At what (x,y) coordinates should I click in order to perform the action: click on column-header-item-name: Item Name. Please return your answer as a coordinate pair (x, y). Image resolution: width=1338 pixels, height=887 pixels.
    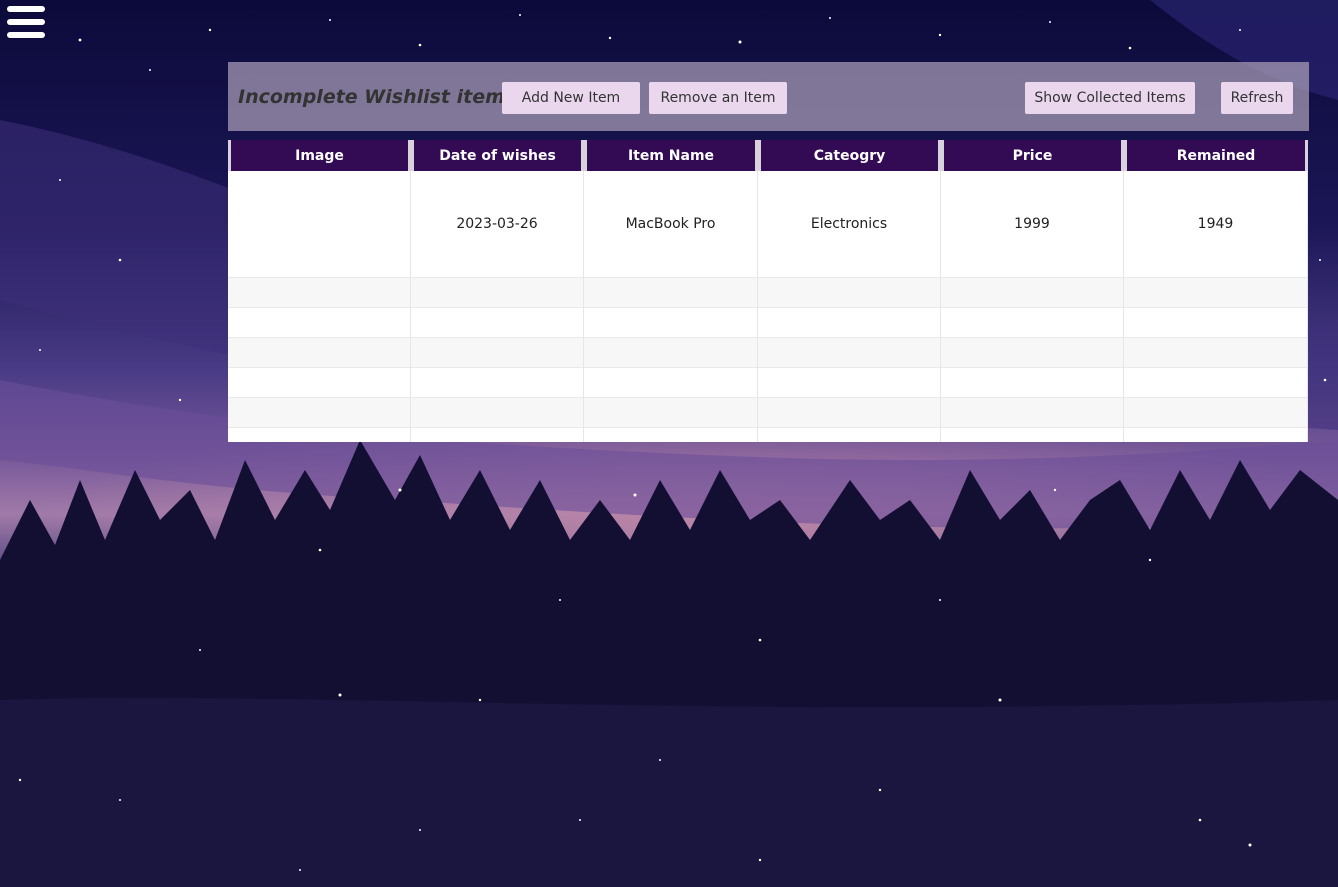
    Looking at the image, I should click on (671, 155).